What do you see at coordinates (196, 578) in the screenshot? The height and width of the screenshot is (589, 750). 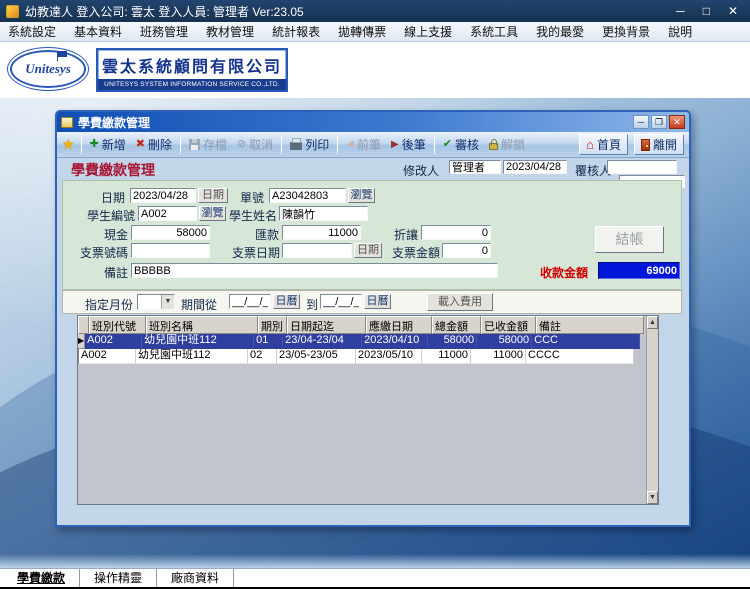 I see `tab-vendor-data: 廠商資料` at bounding box center [196, 578].